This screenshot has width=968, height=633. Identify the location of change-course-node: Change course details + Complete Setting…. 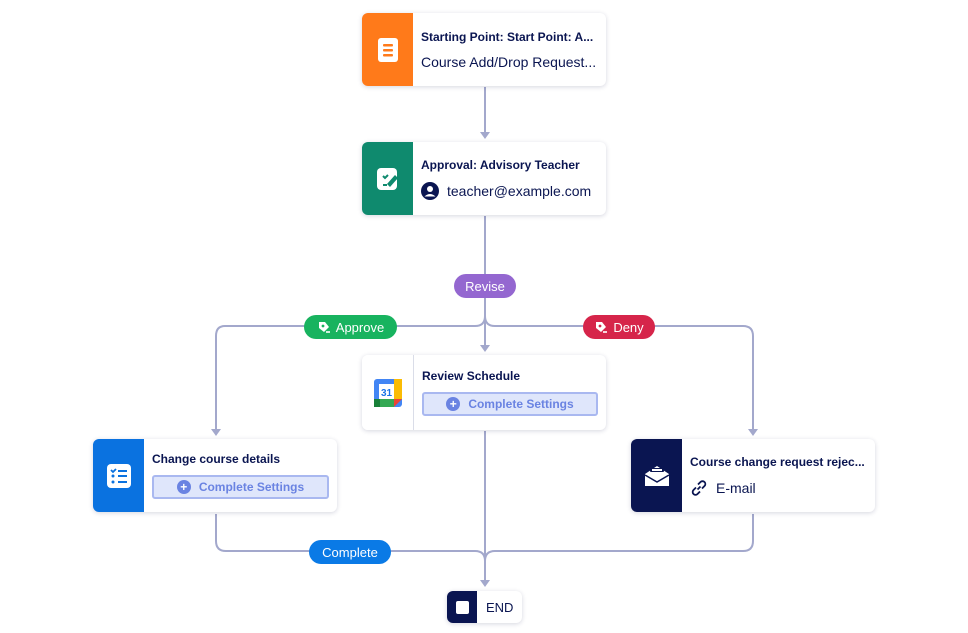
(215, 475).